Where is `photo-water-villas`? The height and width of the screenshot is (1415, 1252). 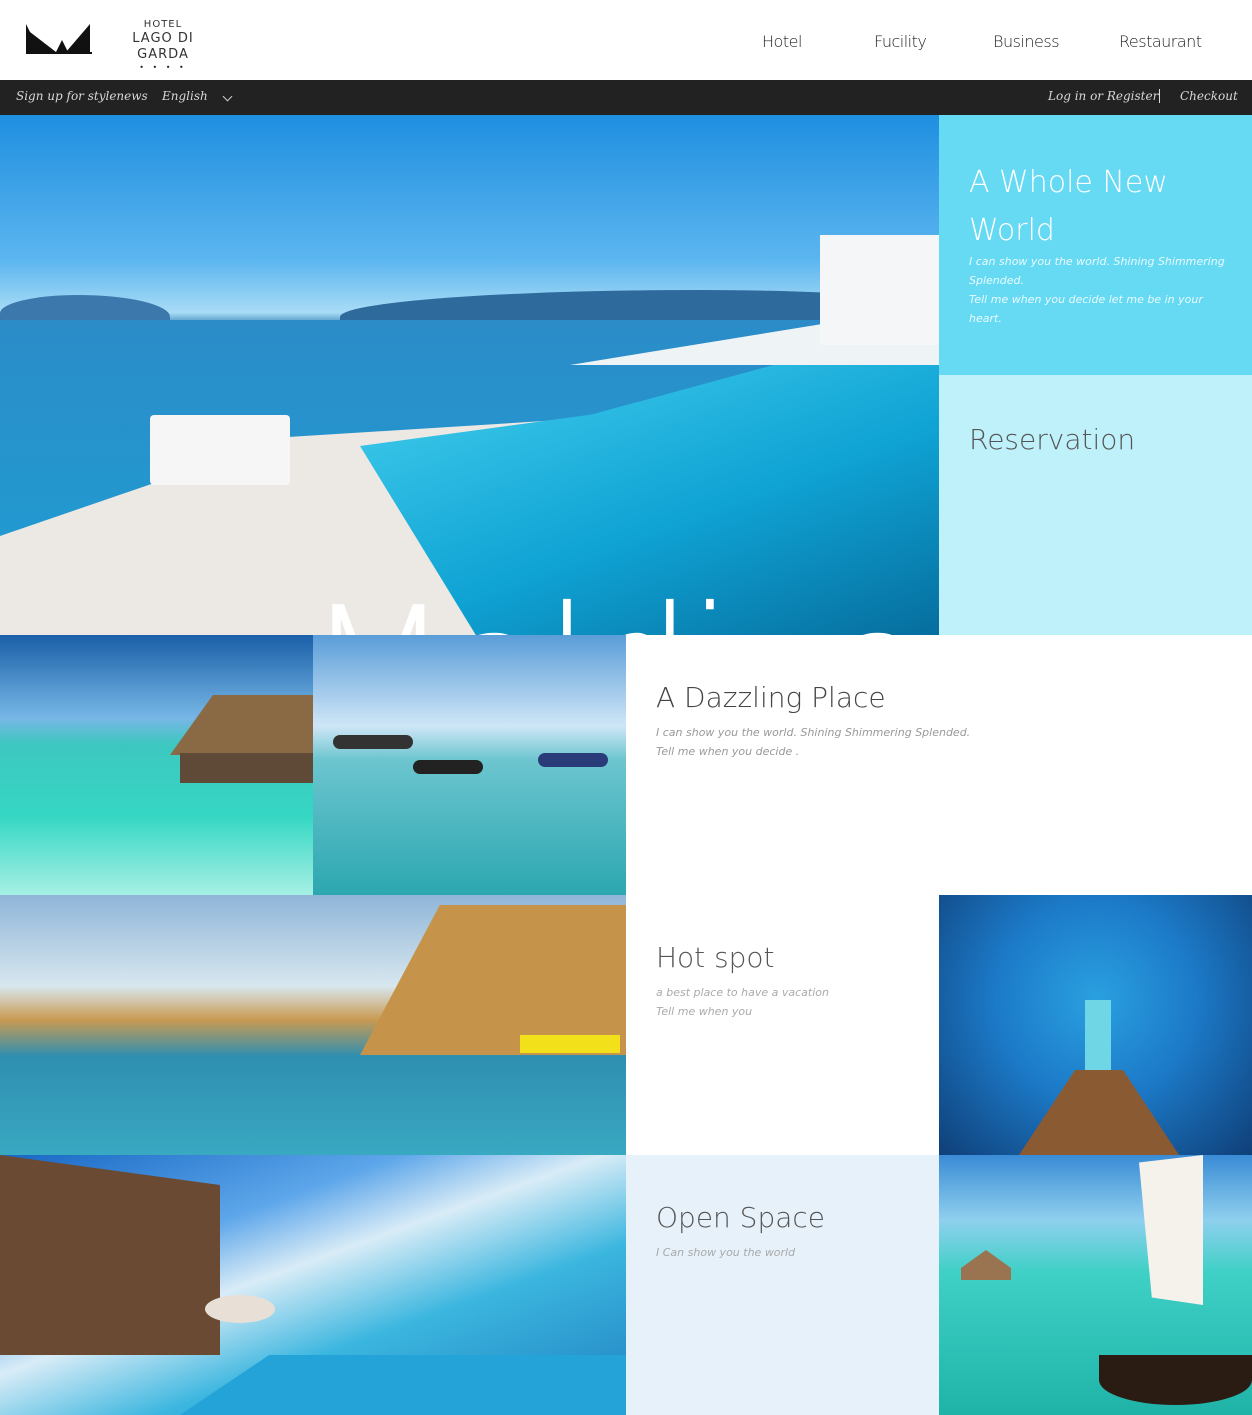 photo-water-villas is located at coordinates (313, 1025).